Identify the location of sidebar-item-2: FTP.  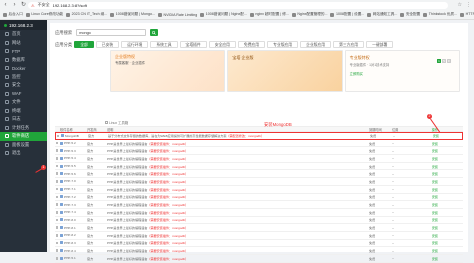
(23, 51).